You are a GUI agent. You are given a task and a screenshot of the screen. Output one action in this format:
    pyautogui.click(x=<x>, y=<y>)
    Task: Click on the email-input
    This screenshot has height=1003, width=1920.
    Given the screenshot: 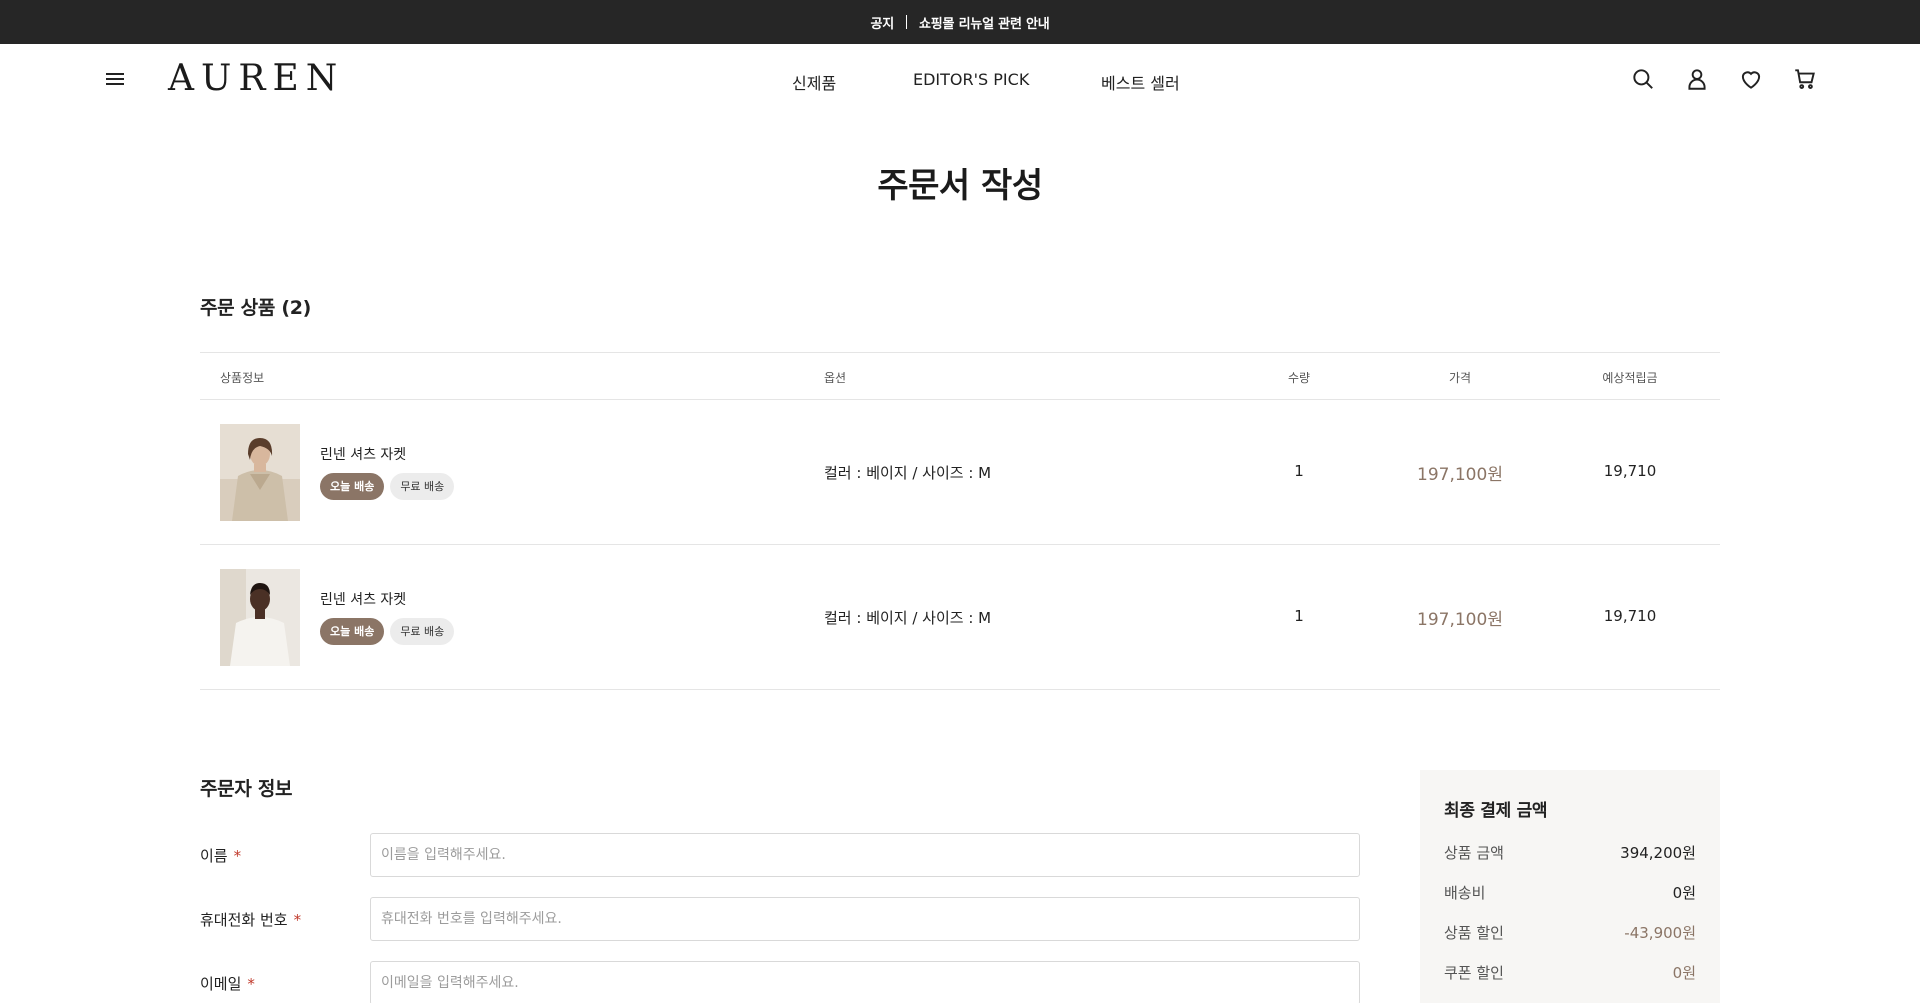 What is the action you would take?
    pyautogui.click(x=865, y=982)
    